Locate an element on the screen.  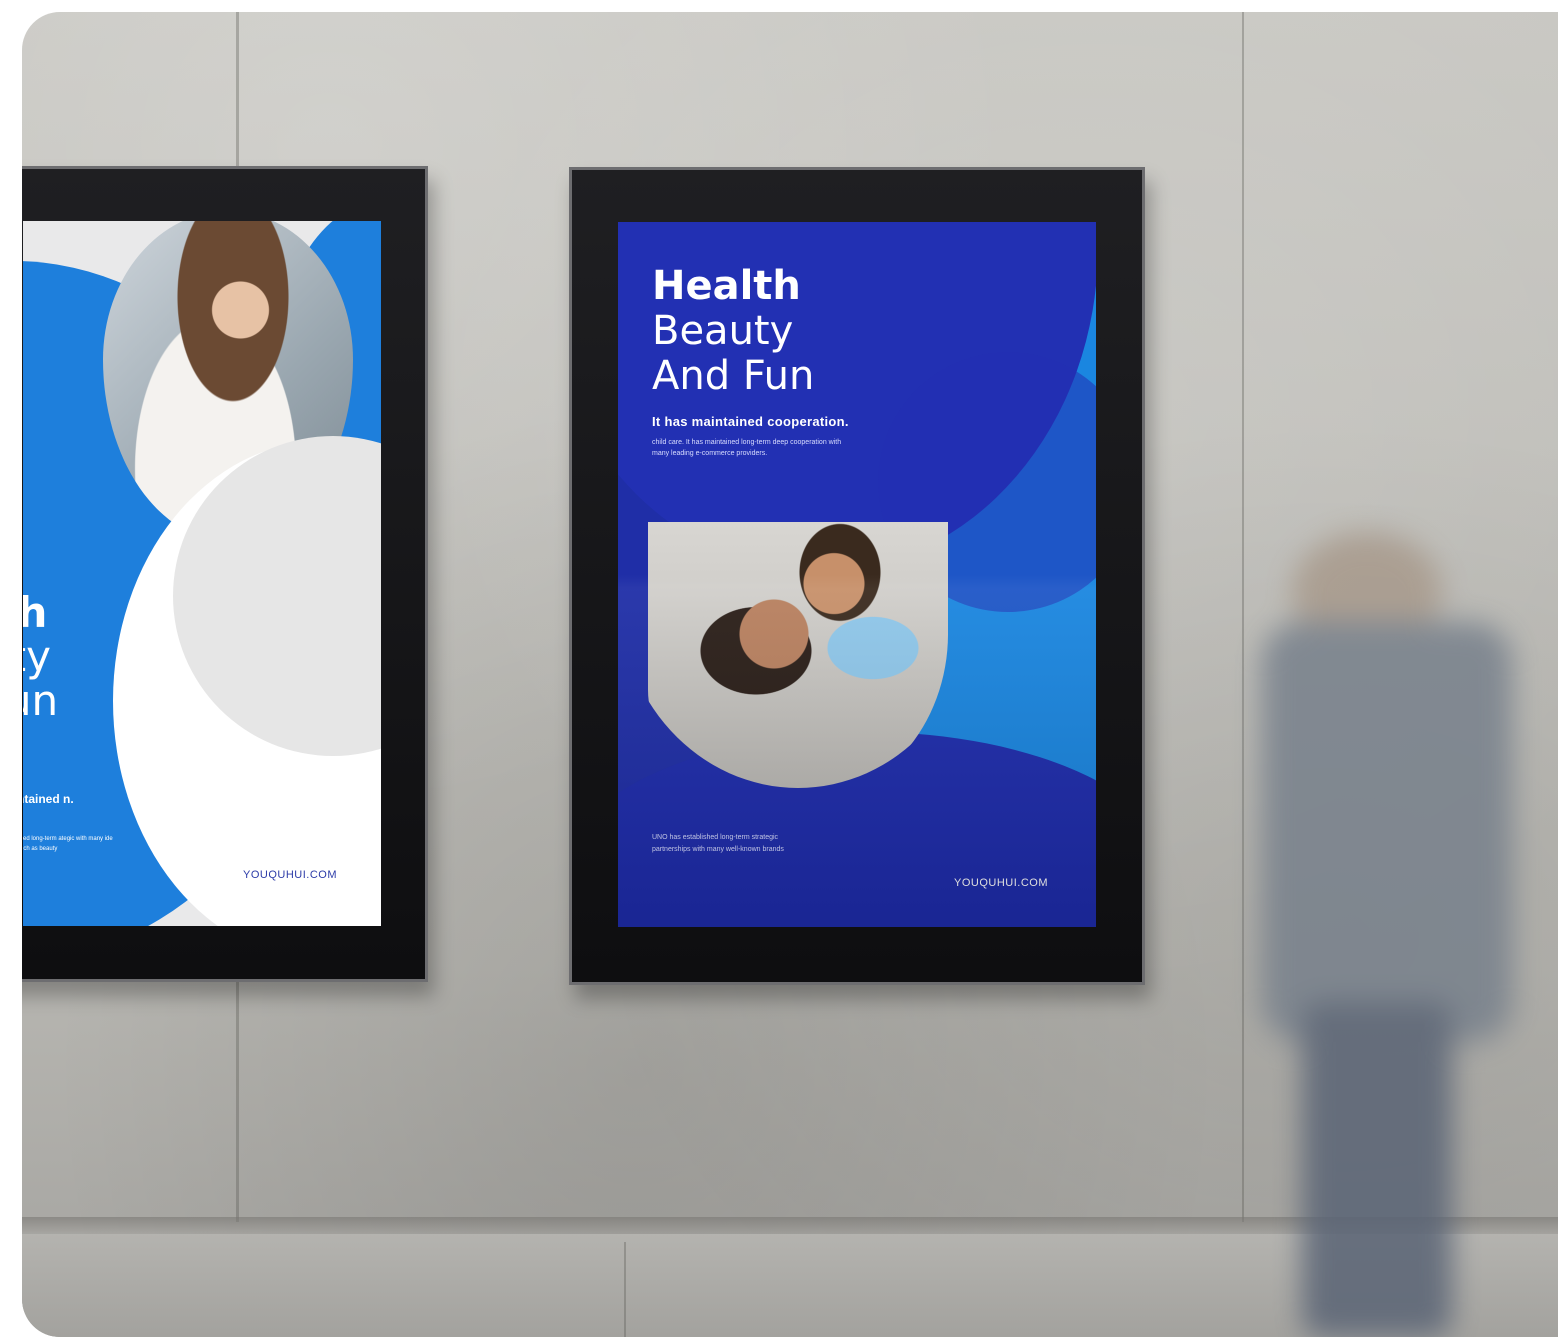
right-poster-subtitle: It has maintained cooperation. is located at coordinates (750, 421).